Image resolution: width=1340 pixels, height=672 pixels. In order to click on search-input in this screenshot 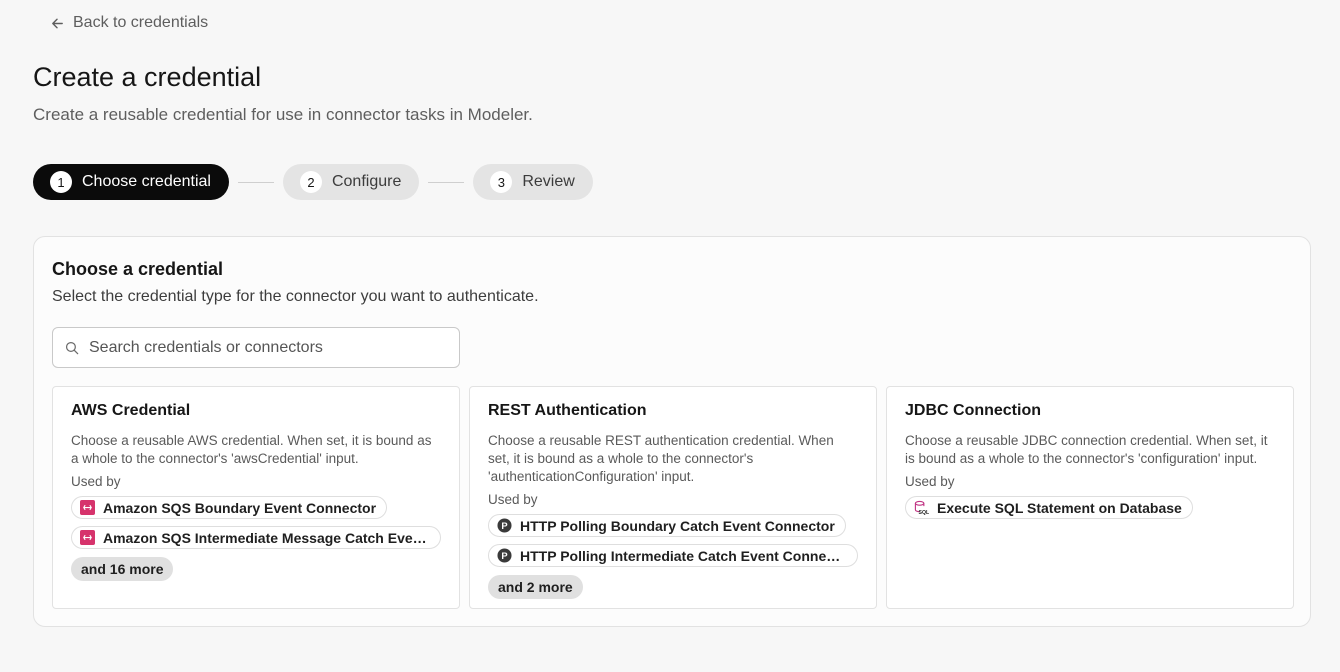, I will do `click(256, 347)`.